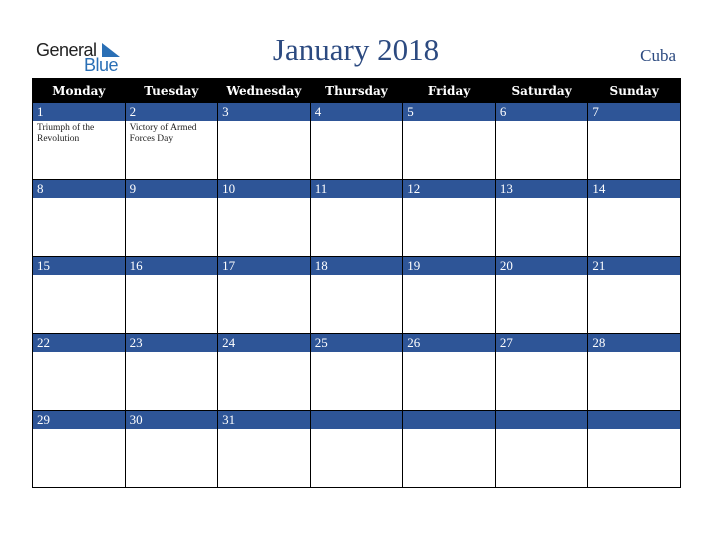  Describe the element at coordinates (264, 449) in the screenshot. I see `day-cell: 31` at that location.